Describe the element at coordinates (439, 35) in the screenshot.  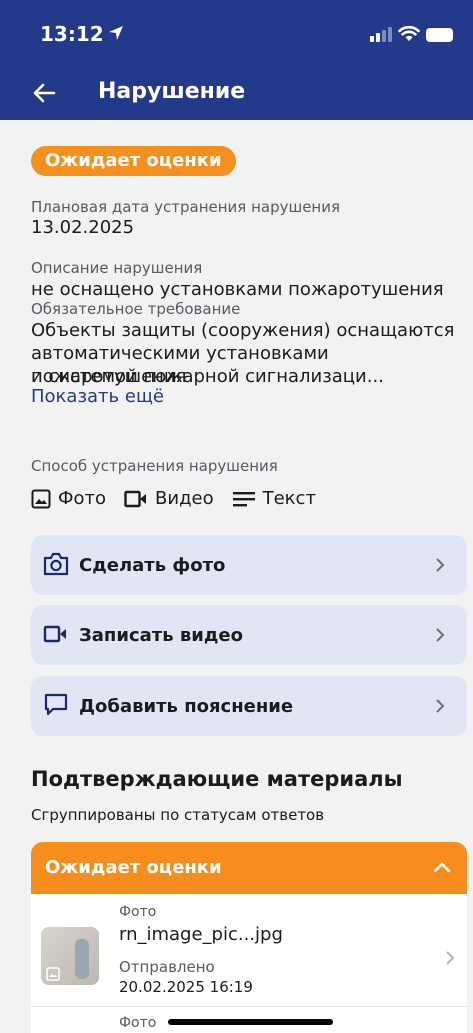
I see `battery-icon` at that location.